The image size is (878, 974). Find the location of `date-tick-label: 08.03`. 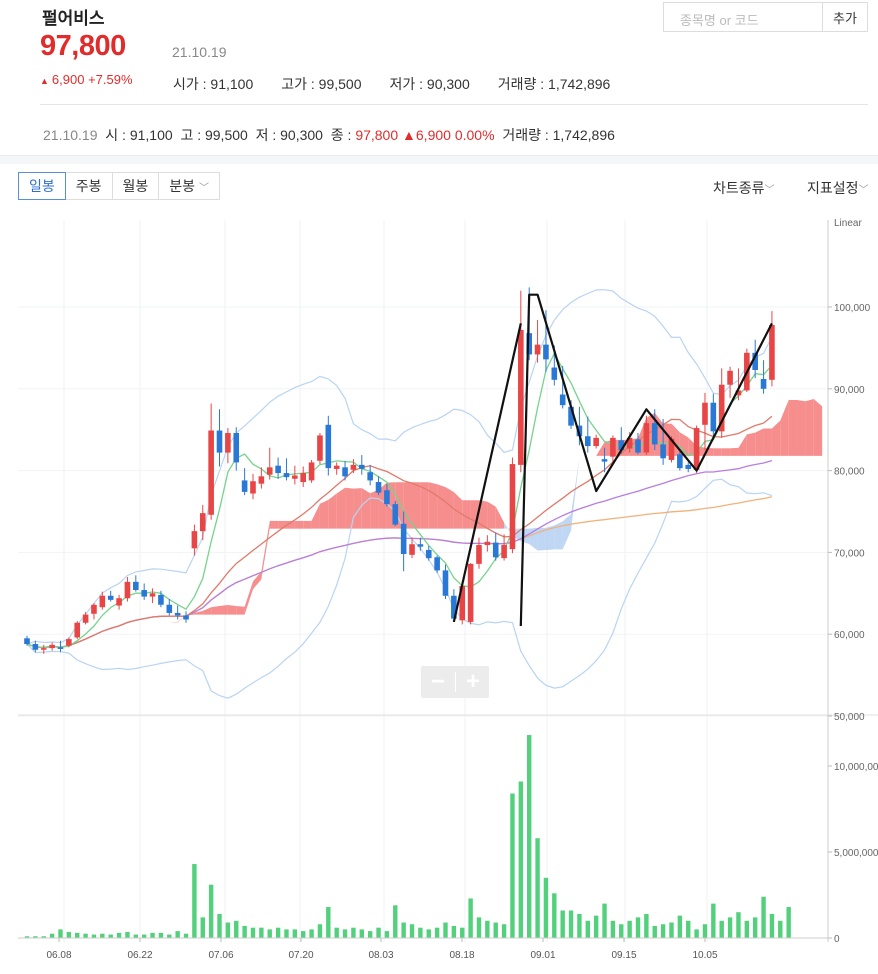

date-tick-label: 08.03 is located at coordinates (380, 955).